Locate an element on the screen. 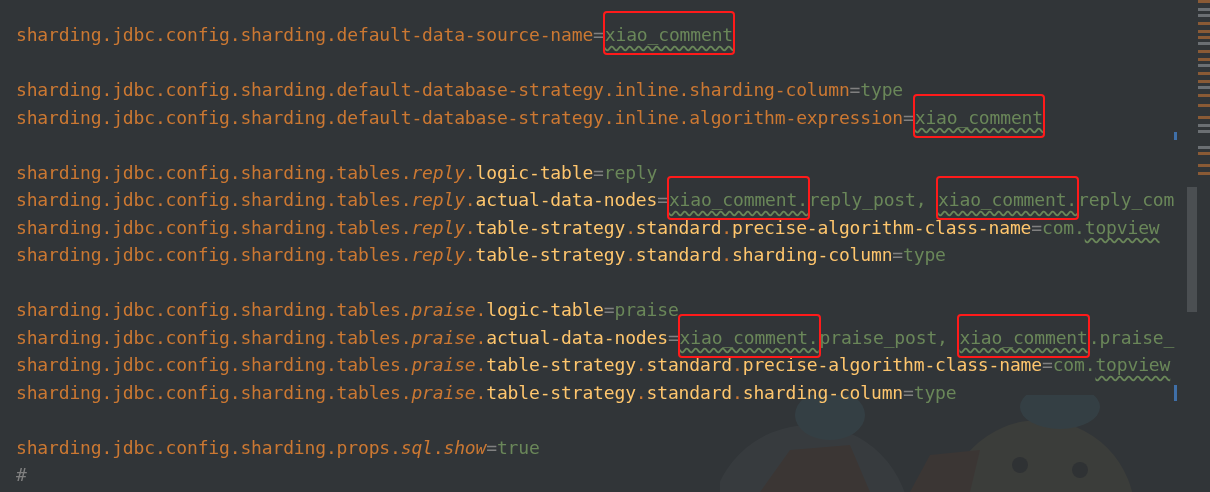 The image size is (1210, 492). property-key: sharding.jdbc.config.sharding.default-database-strategy.inline.sharding-column is located at coordinates (433, 89).